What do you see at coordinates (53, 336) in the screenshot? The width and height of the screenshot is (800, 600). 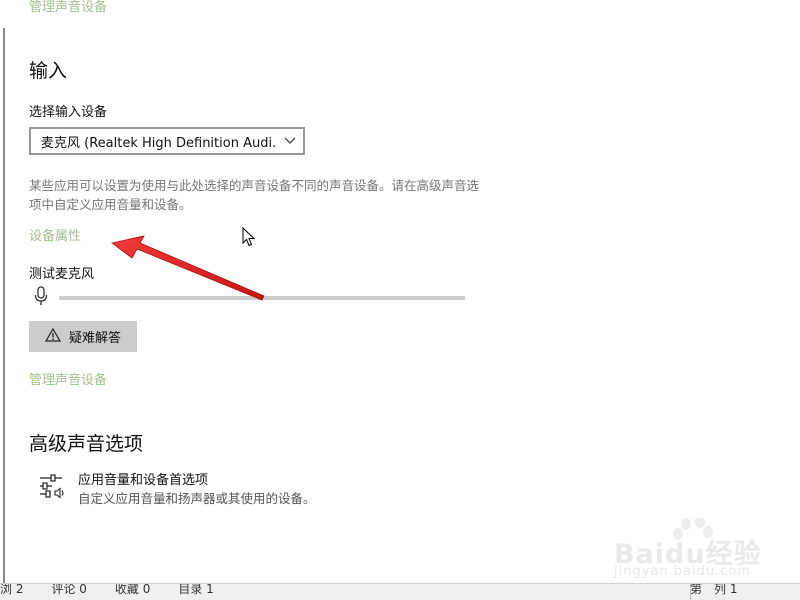 I see `warning-icon` at bounding box center [53, 336].